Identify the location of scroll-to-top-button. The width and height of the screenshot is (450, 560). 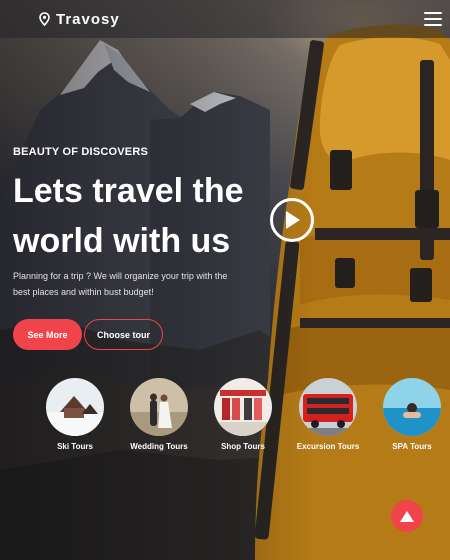
(407, 516).